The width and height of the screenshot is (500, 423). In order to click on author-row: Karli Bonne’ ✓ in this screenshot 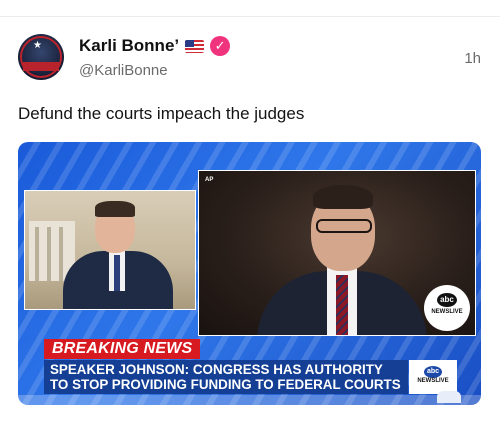, I will do `click(155, 46)`.